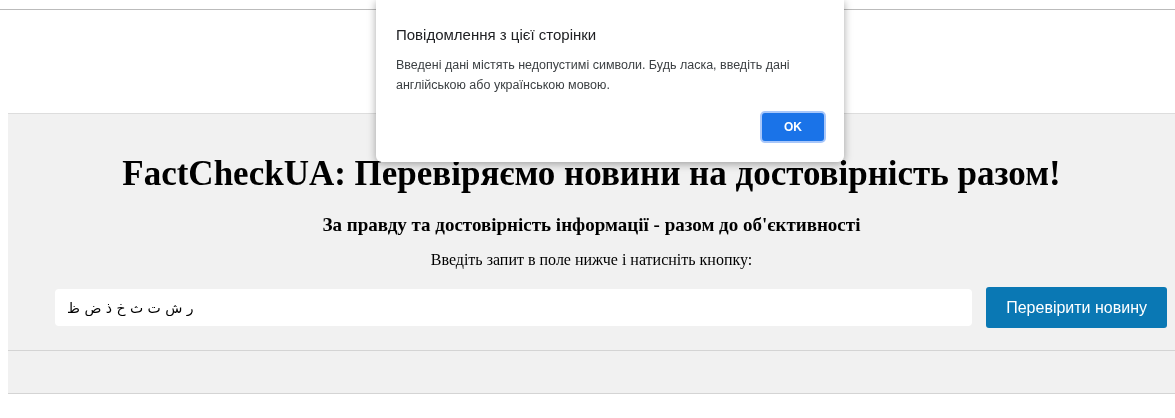 This screenshot has height=418, width=1175. What do you see at coordinates (497, 34) in the screenshot?
I see `dialog-title: Повідомлення з цієї сторінки` at bounding box center [497, 34].